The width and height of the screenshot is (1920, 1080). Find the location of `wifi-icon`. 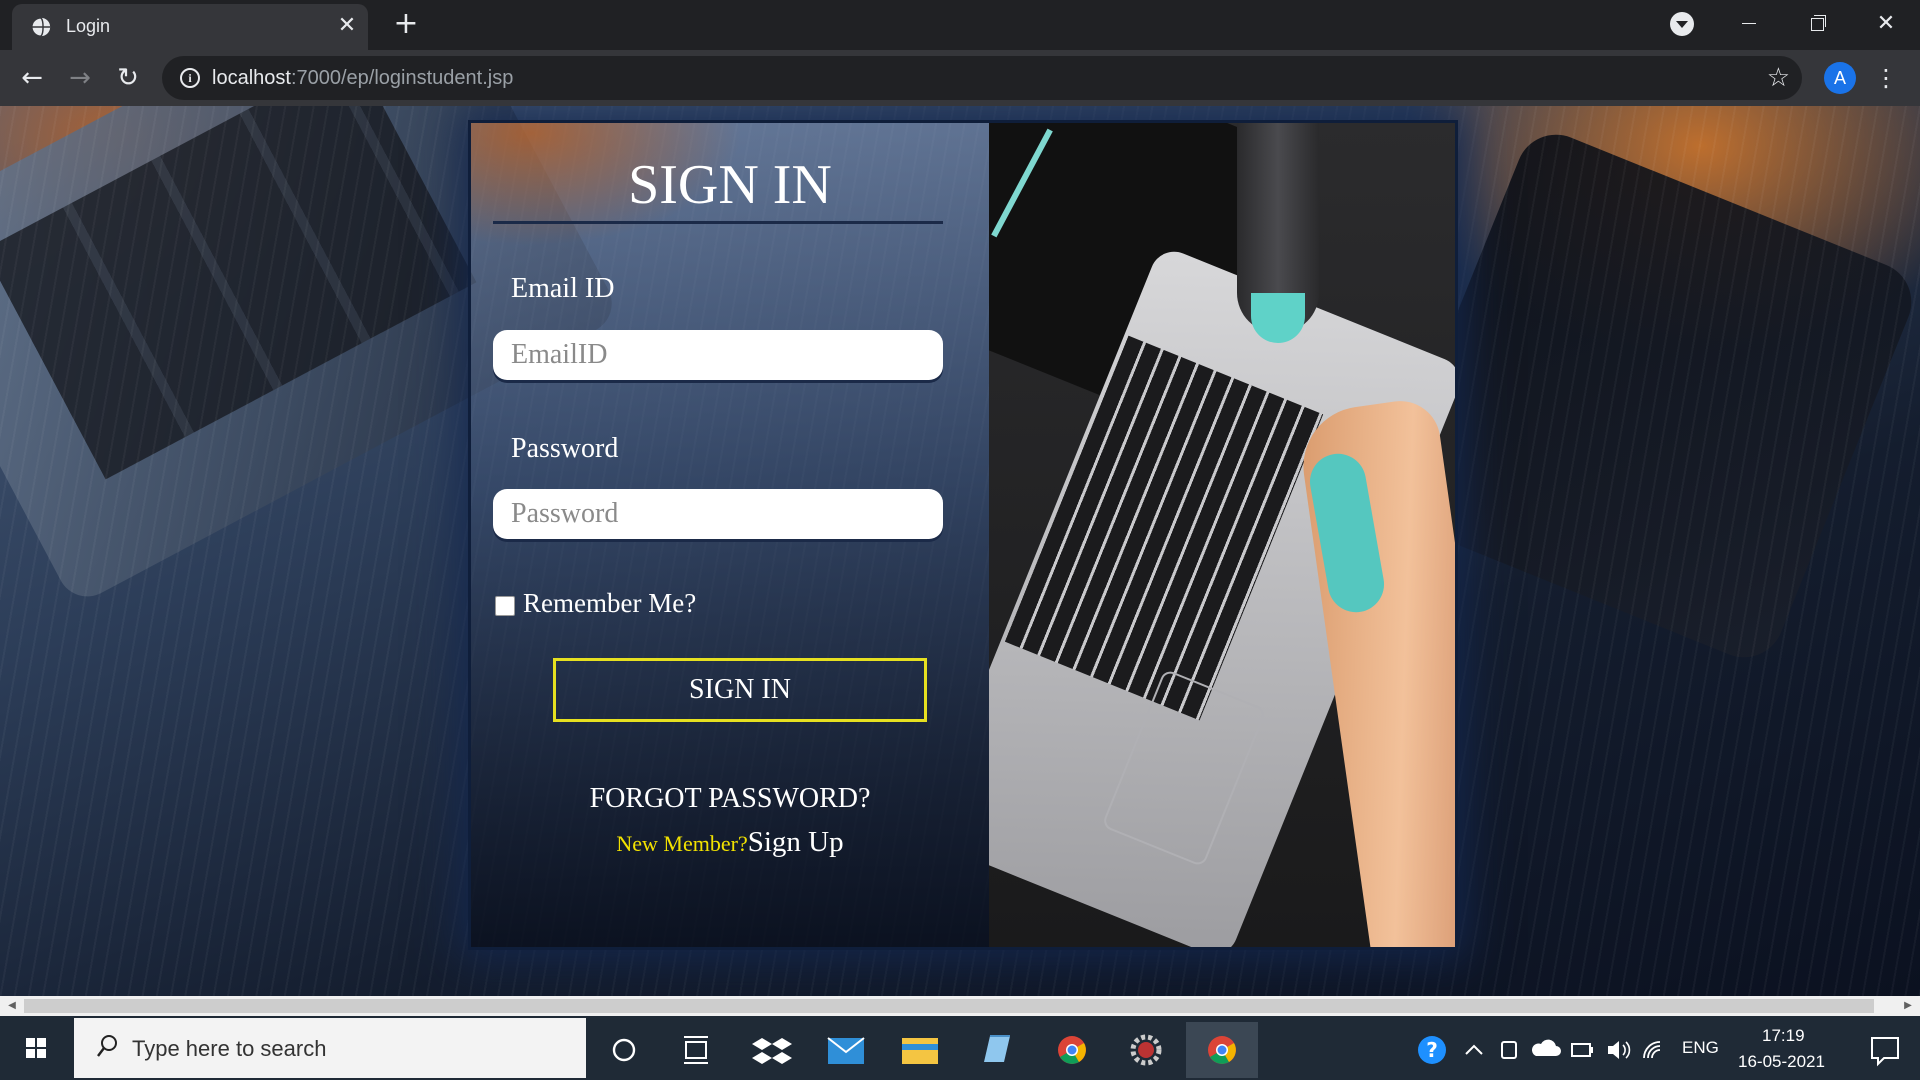

wifi-icon is located at coordinates (1654, 1050).